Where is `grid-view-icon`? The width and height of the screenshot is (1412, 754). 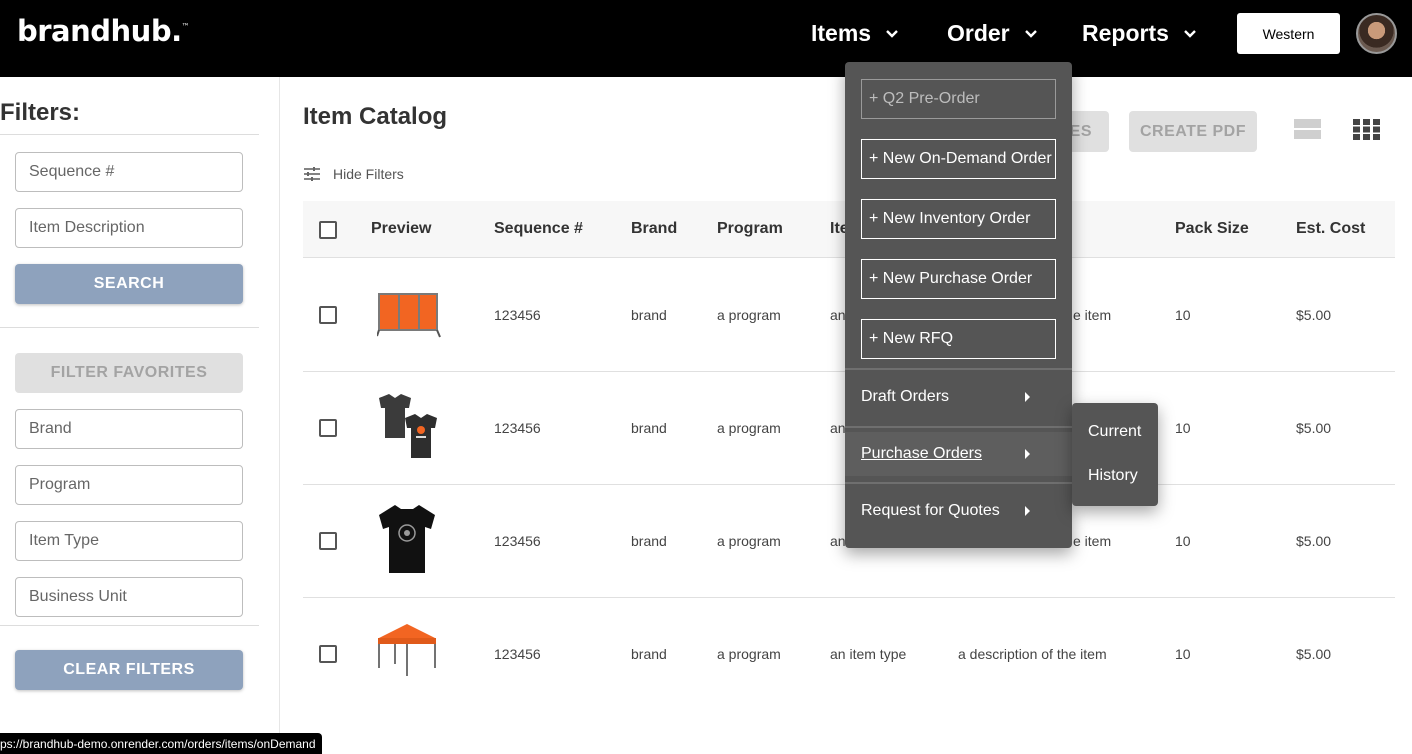
grid-view-icon is located at coordinates (1366, 129).